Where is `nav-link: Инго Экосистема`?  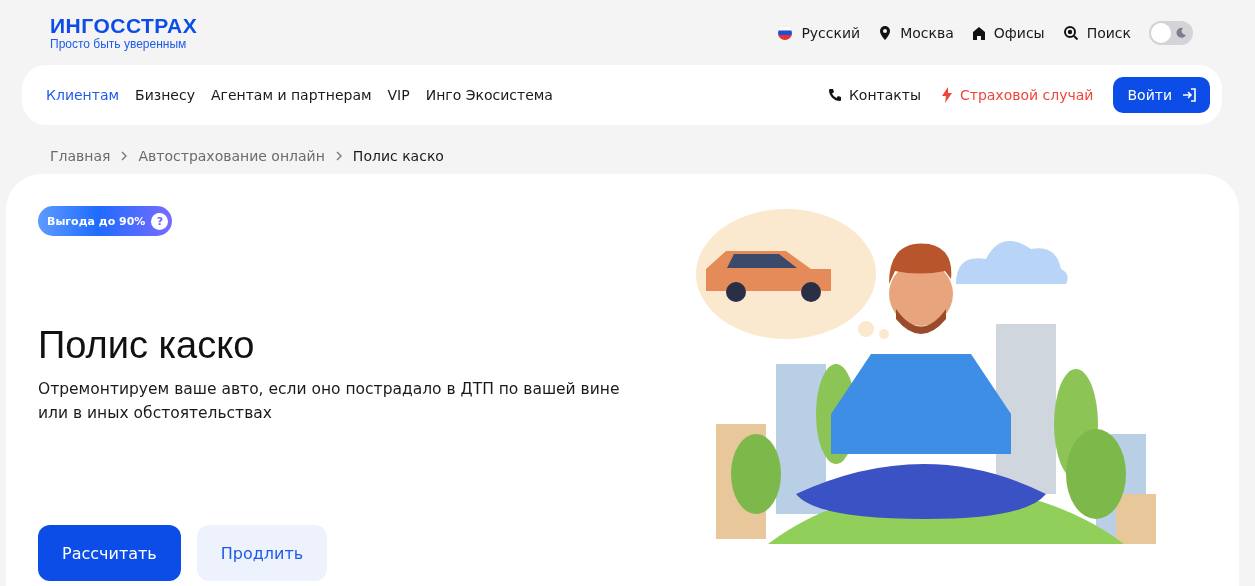 nav-link: Инго Экосистема is located at coordinates (489, 95).